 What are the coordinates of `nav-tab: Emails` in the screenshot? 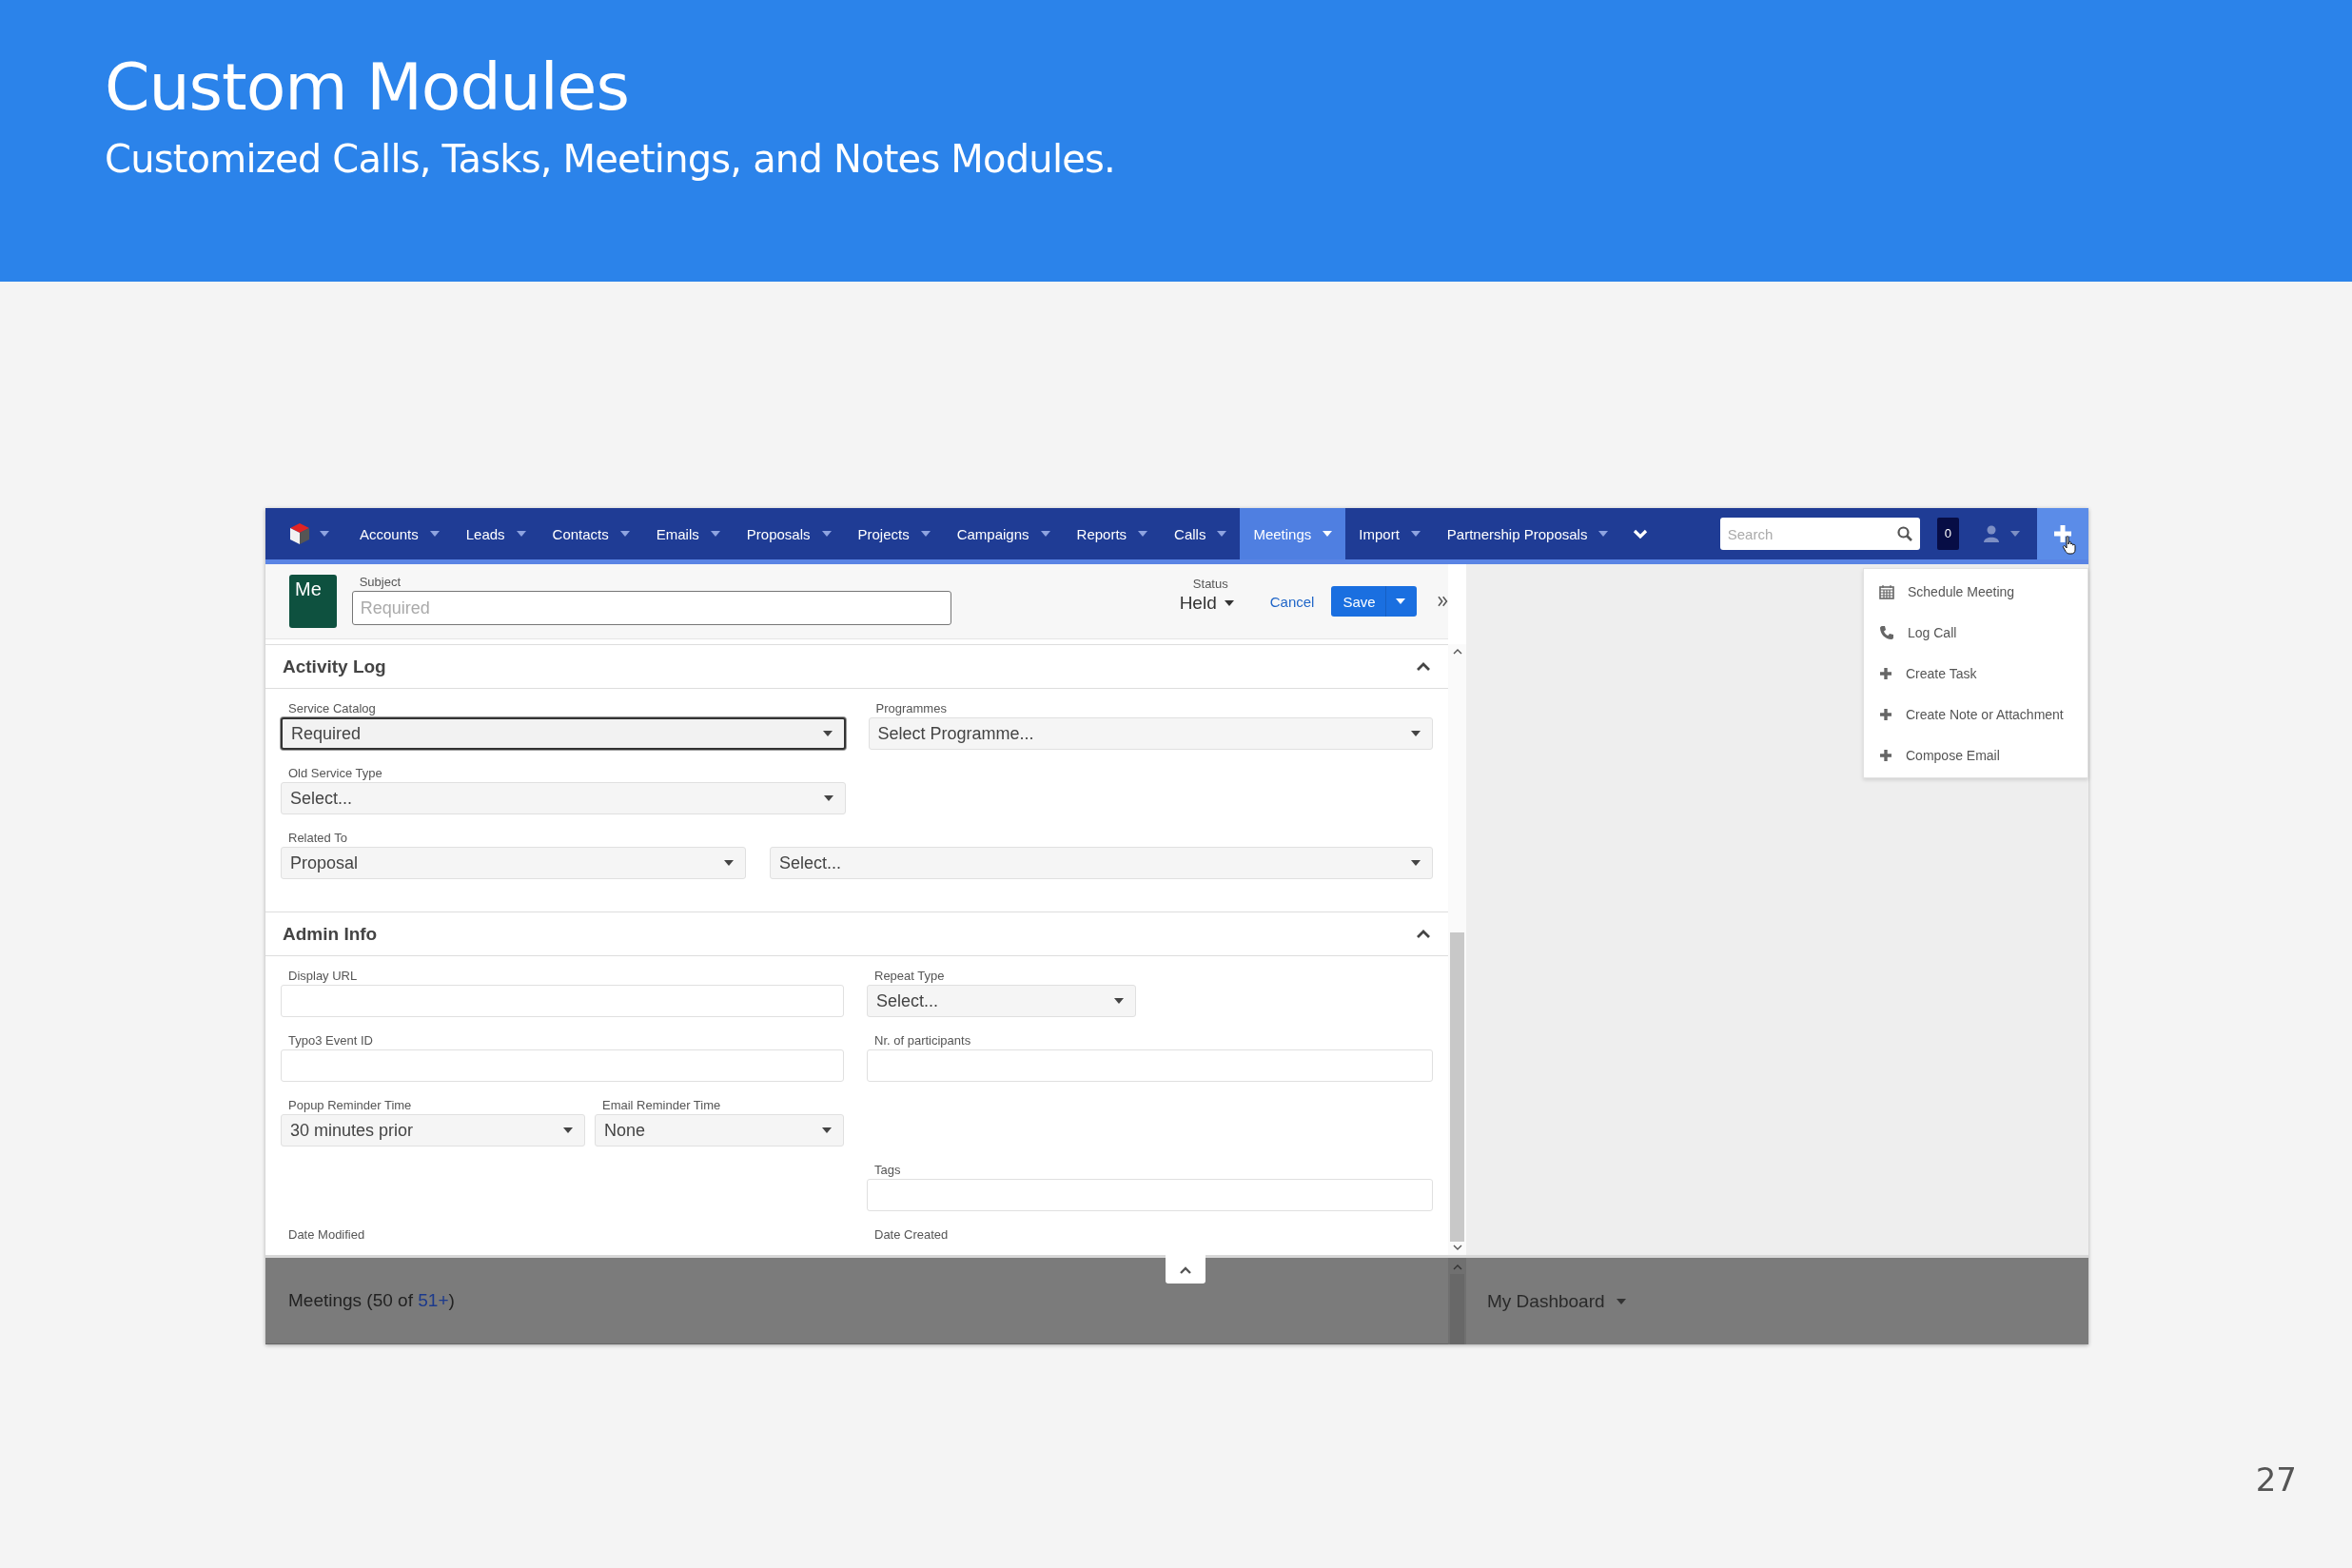 It's located at (688, 533).